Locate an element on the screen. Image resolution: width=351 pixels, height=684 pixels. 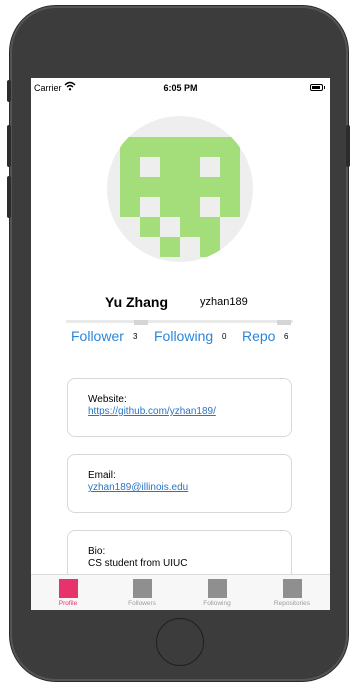
mute-switch is located at coordinates (9, 91).